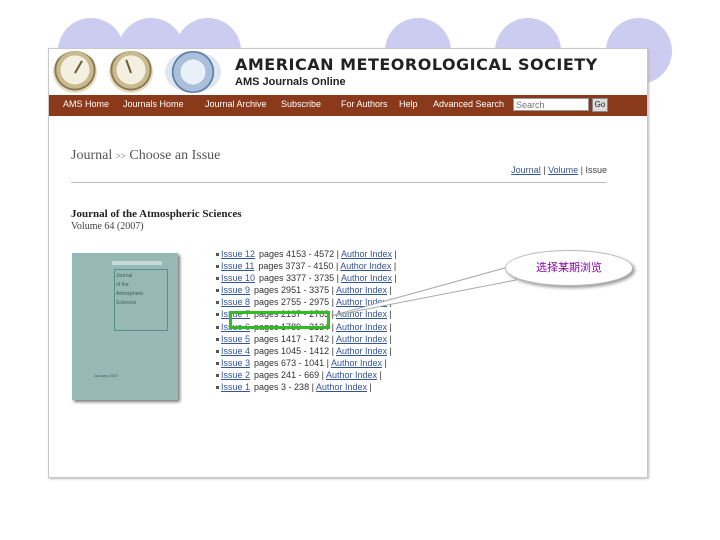 This screenshot has width=720, height=540. Describe the element at coordinates (236, 104) in the screenshot. I see `nav-journal-archive: Journal Archive` at that location.